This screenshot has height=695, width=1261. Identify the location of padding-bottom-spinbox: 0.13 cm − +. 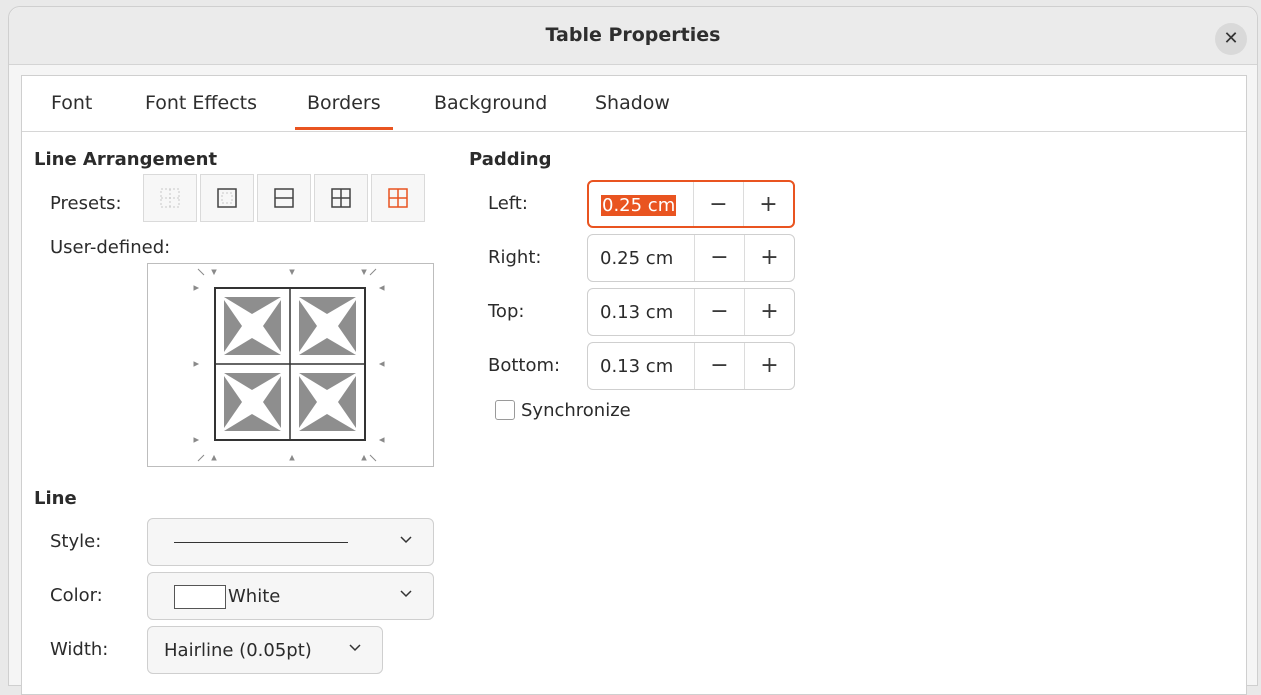
(691, 366).